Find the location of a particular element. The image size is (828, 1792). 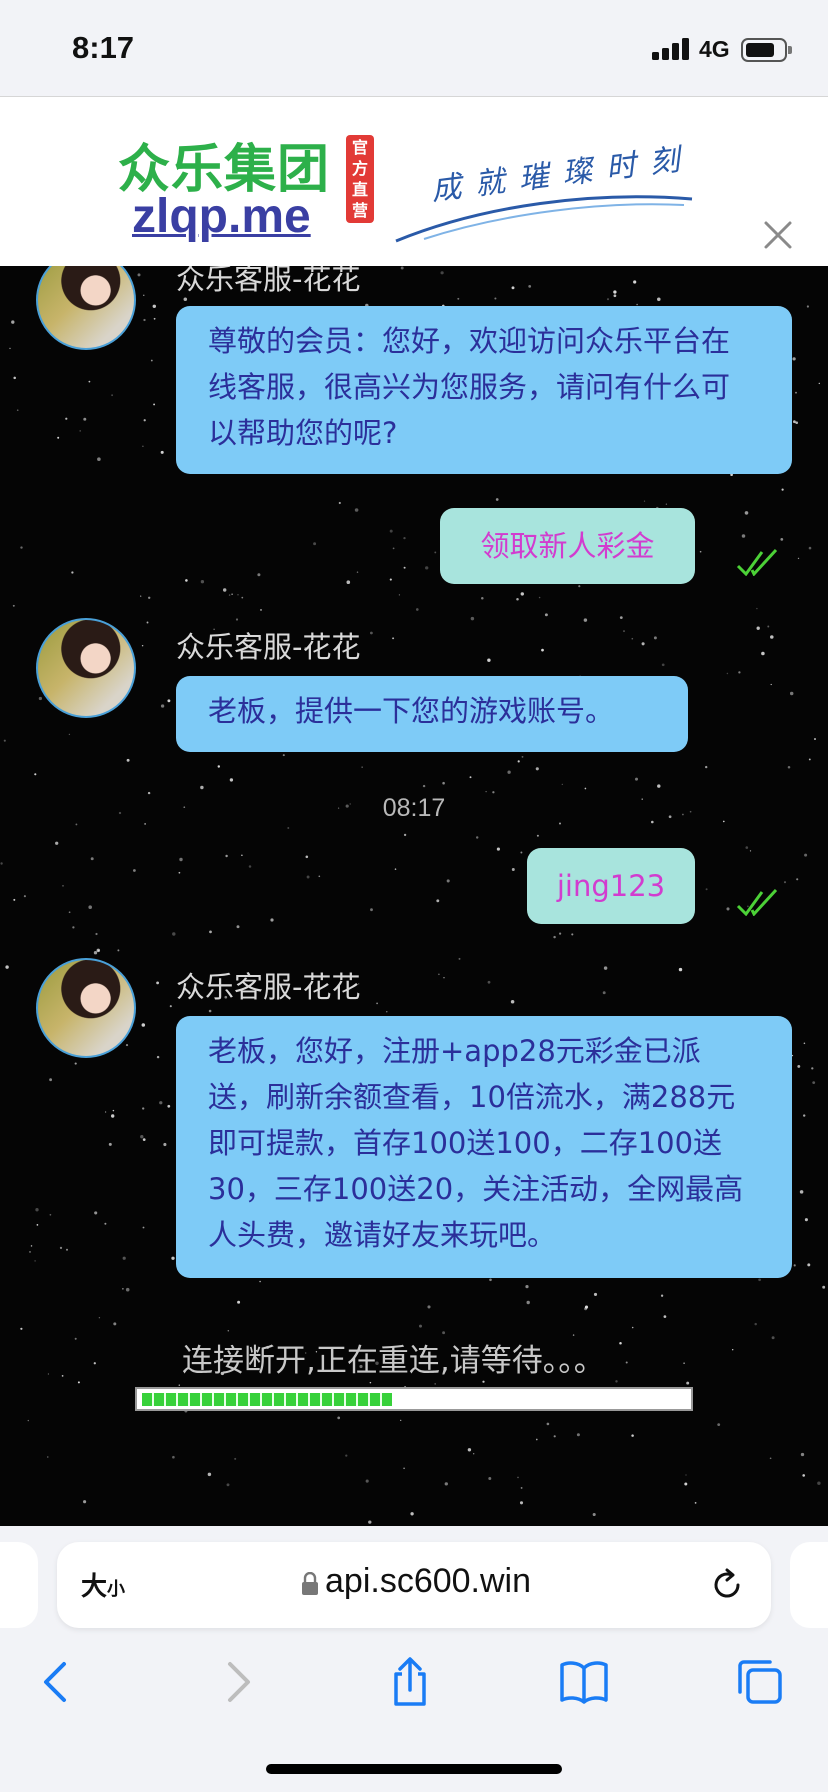

text-size-button: 大小 is located at coordinates (103, 1584).